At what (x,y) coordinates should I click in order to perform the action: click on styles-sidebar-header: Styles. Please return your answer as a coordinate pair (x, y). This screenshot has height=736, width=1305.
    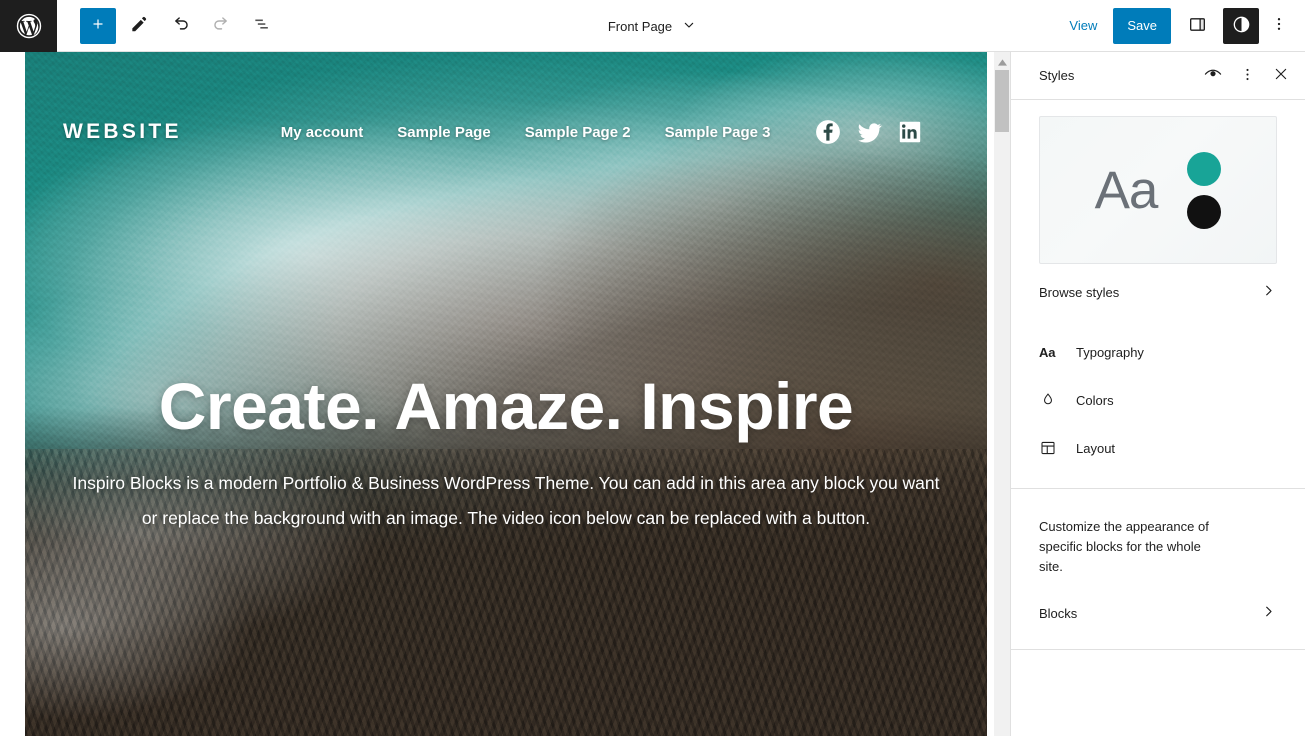
    Looking at the image, I should click on (1158, 76).